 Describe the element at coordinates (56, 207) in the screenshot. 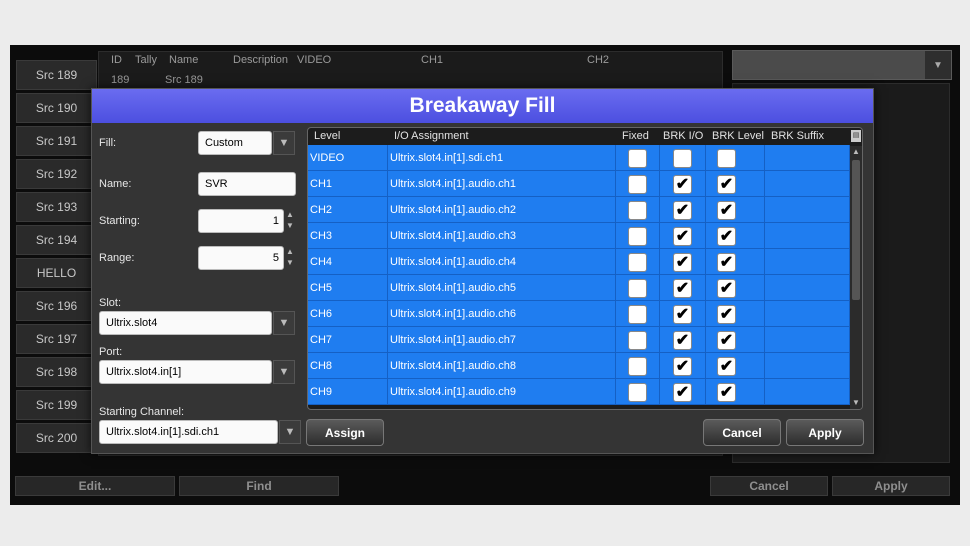

I see `source-button: Src 193` at that location.